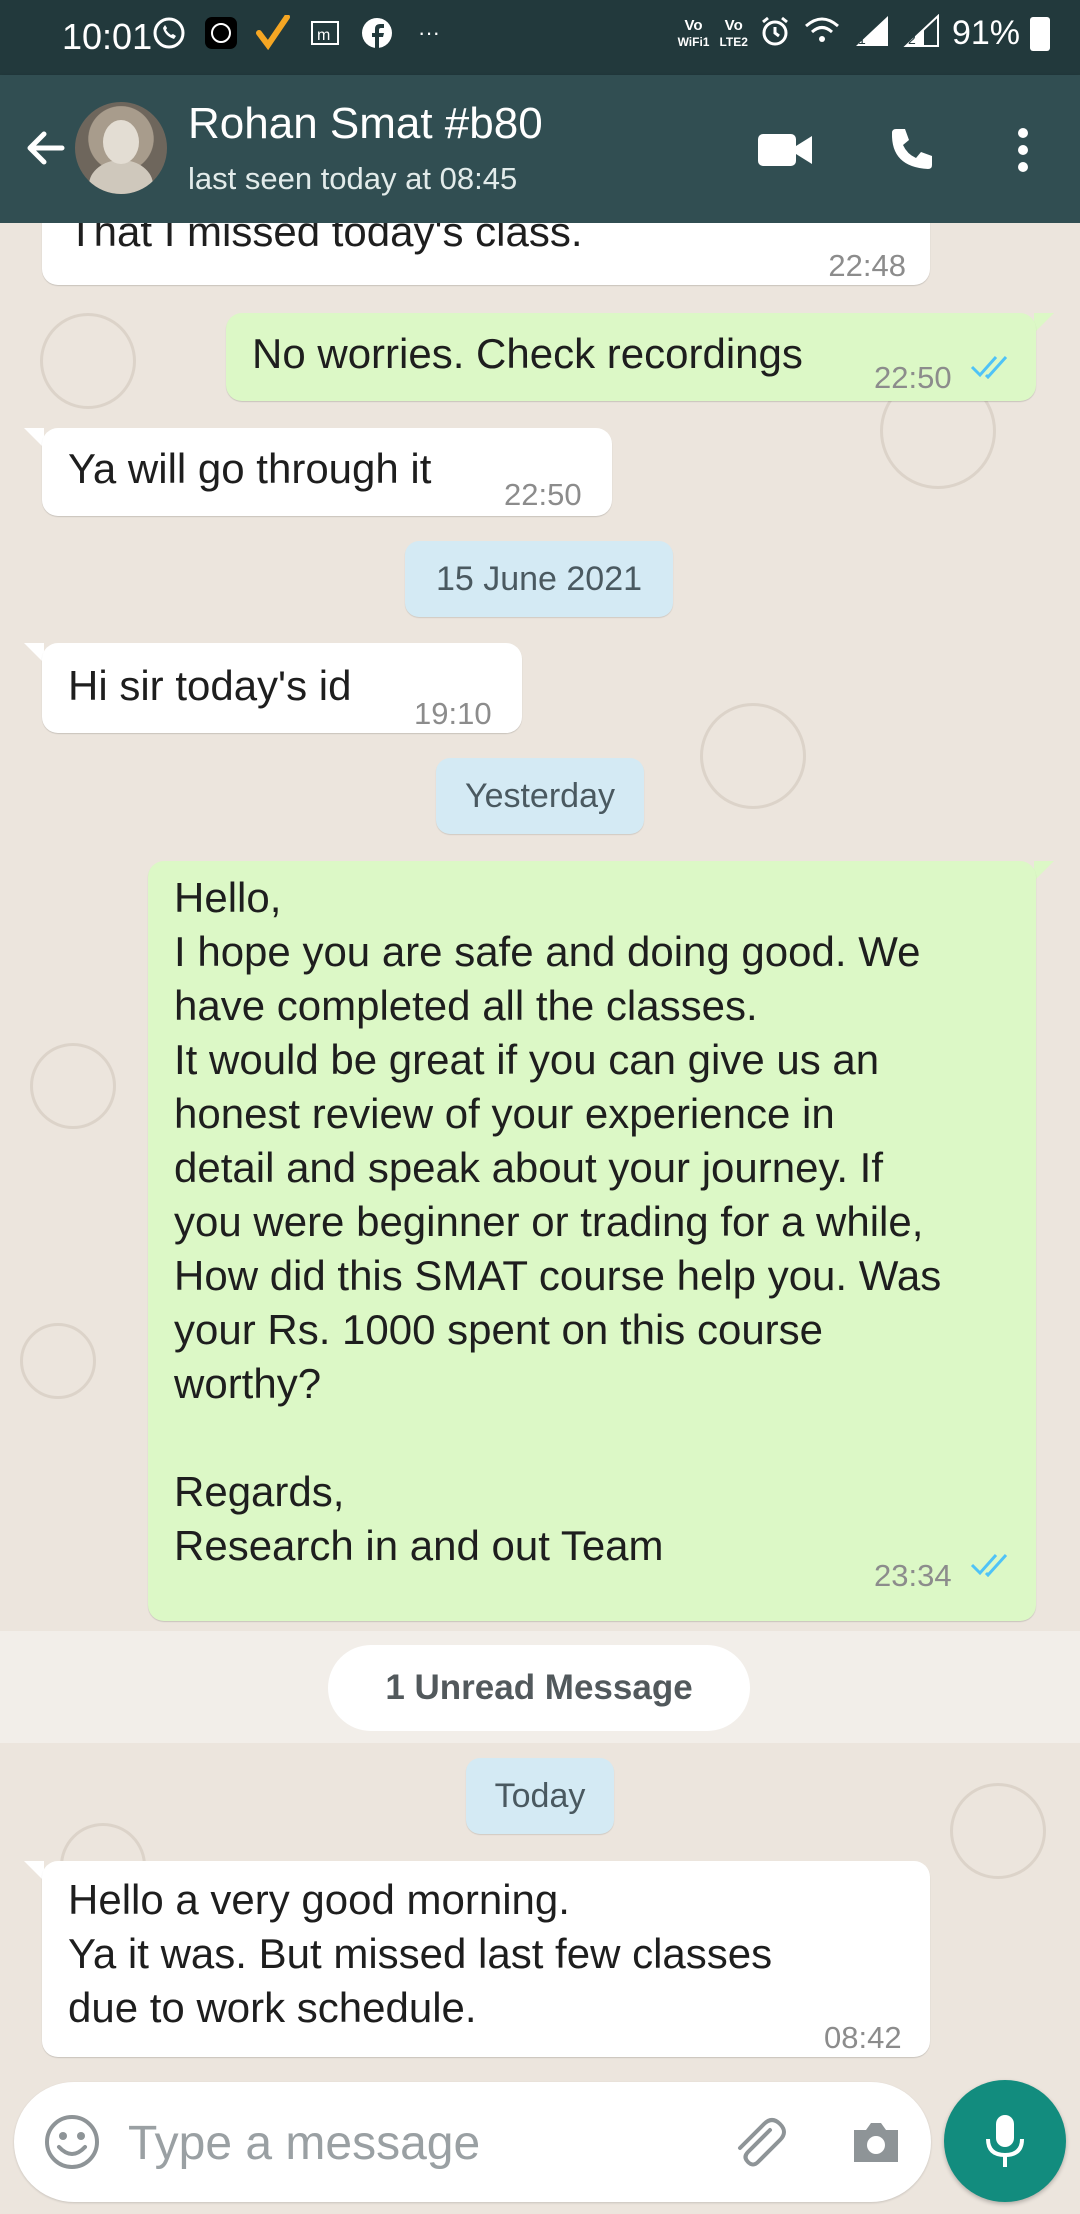 Image resolution: width=1080 pixels, height=2214 pixels. I want to click on battery-icon, so click(1040, 33).